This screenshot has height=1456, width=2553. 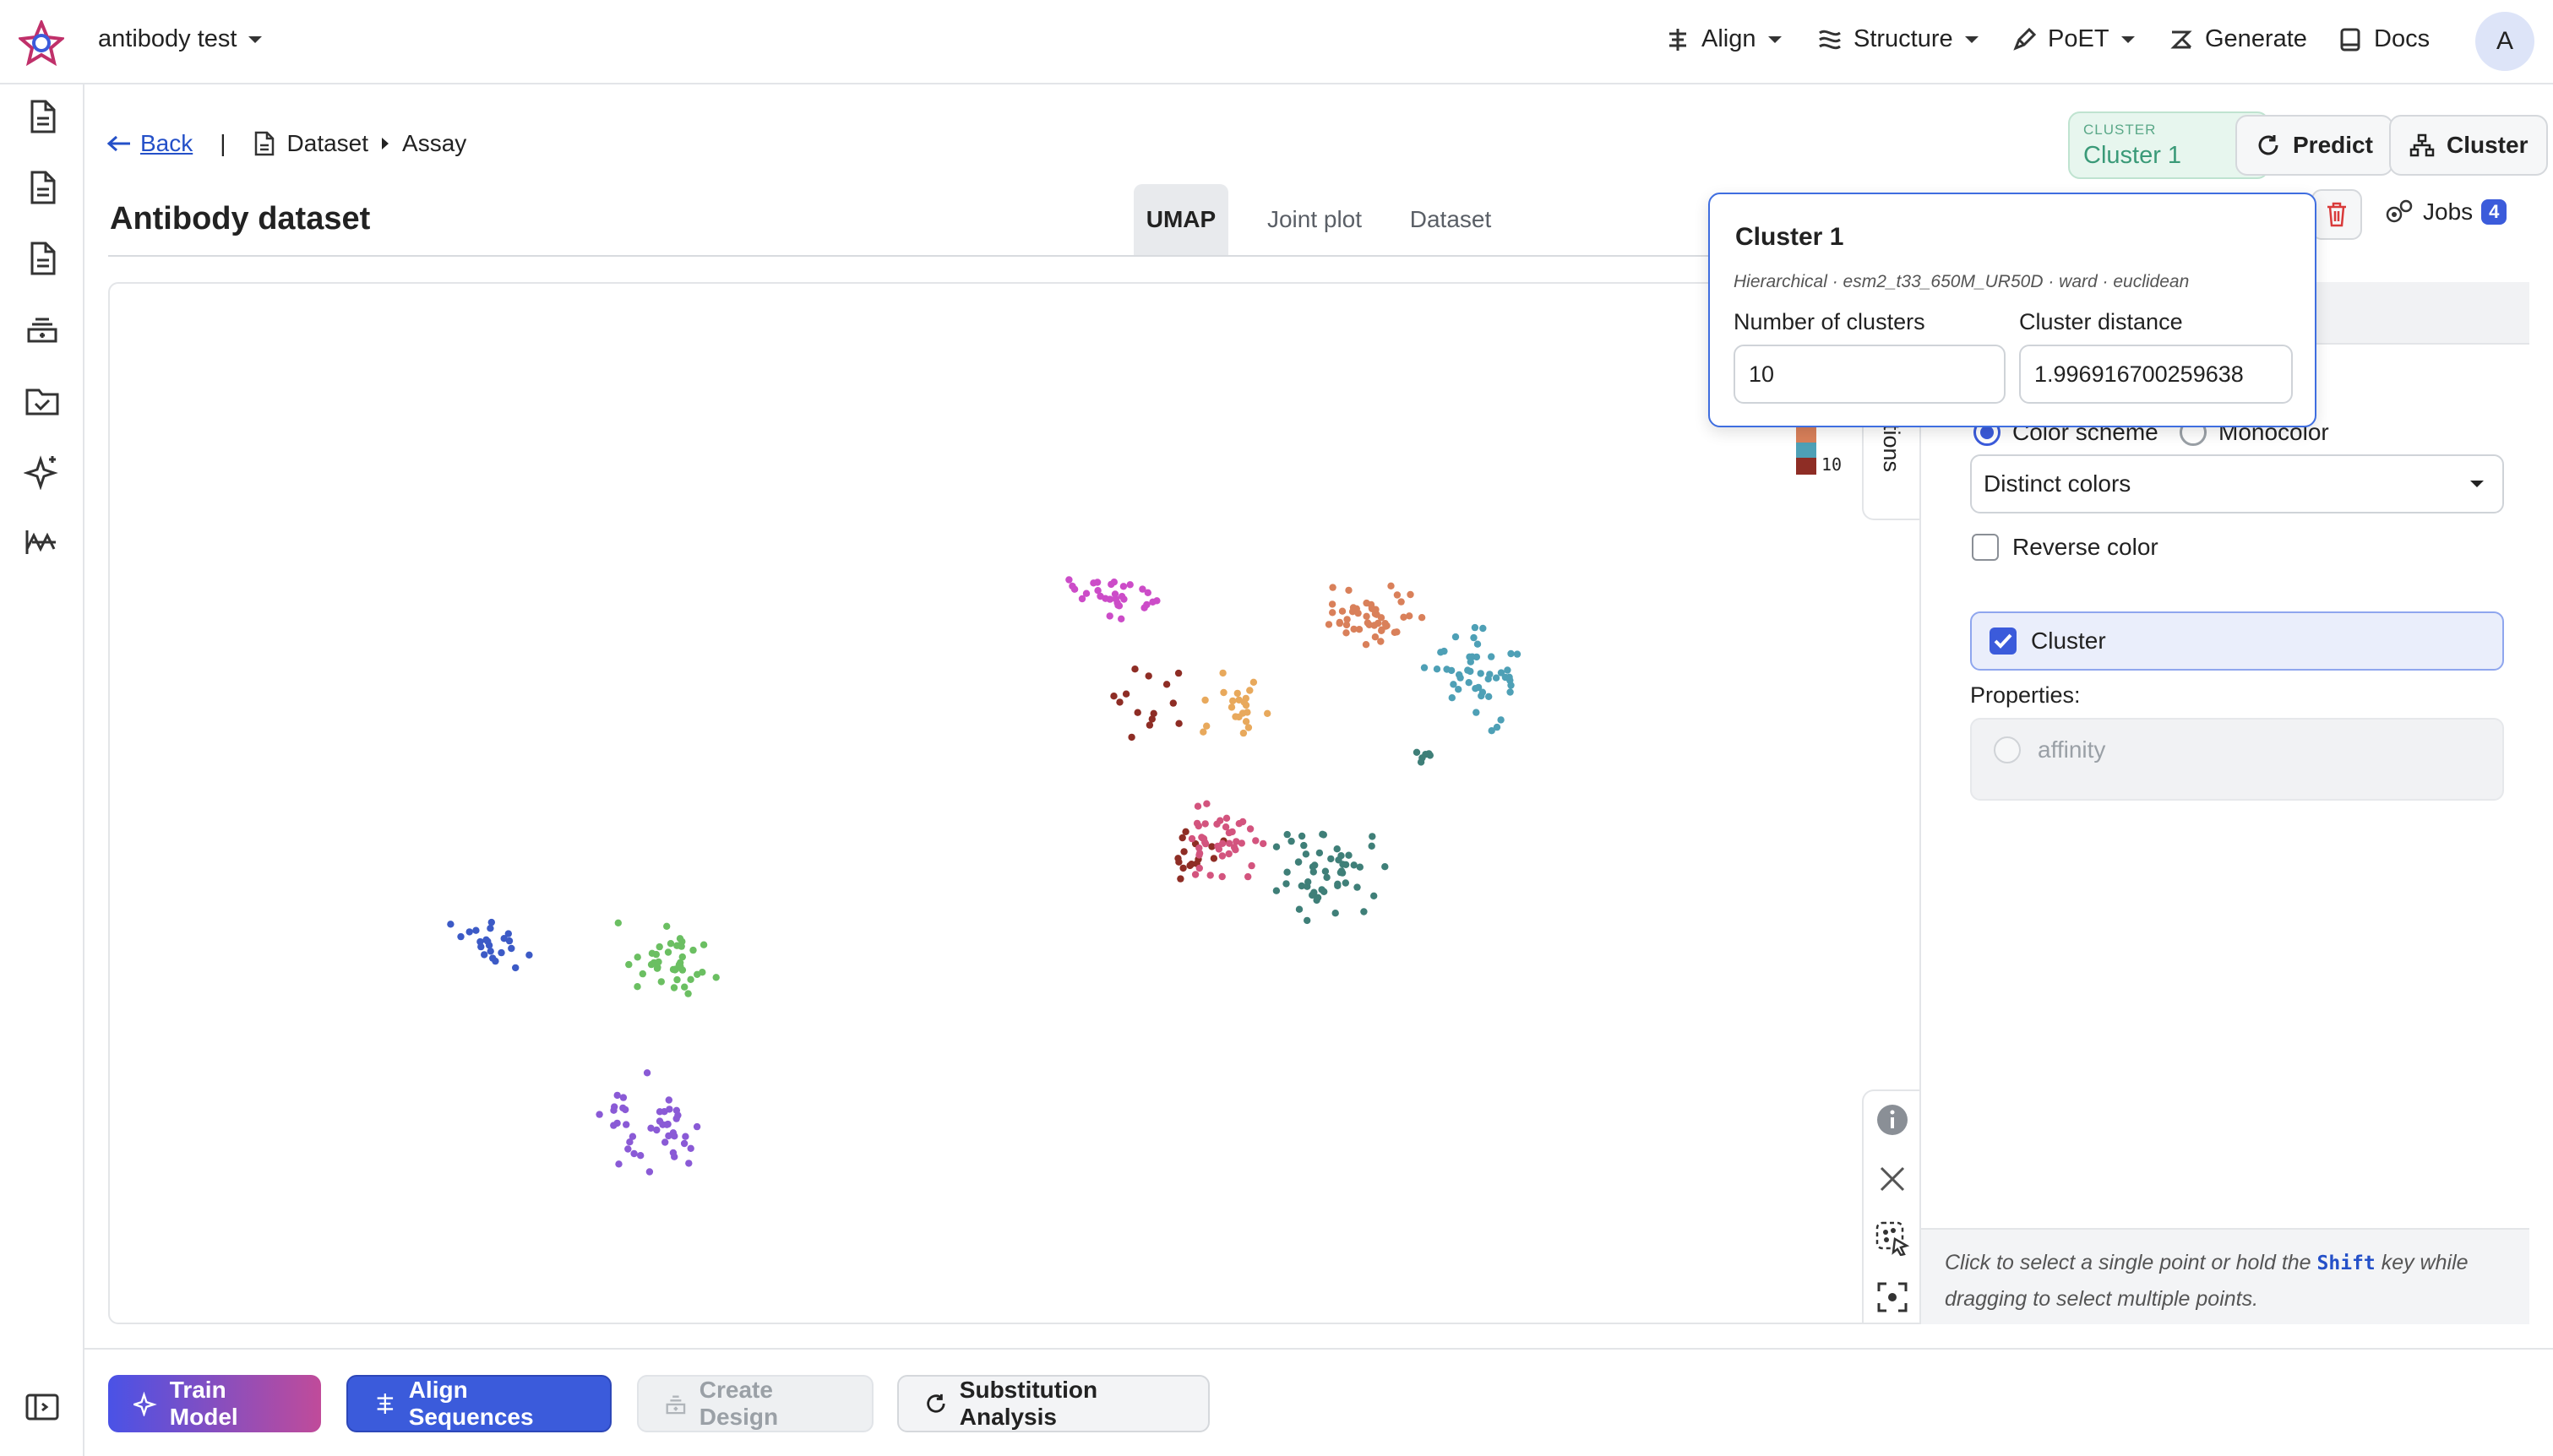 What do you see at coordinates (1314, 219) in the screenshot?
I see `tab-joint-plot: Joint plot` at bounding box center [1314, 219].